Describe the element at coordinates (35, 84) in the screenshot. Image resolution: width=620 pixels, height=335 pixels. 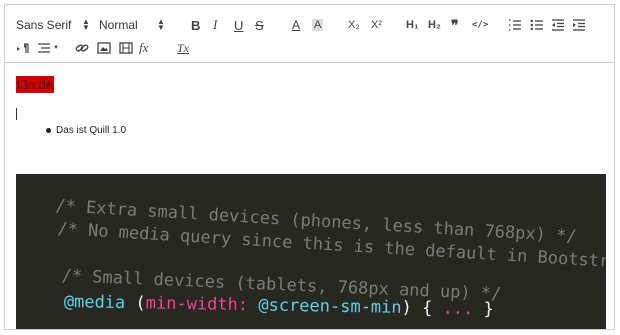
I see `highlighted-link: t3n.de` at that location.